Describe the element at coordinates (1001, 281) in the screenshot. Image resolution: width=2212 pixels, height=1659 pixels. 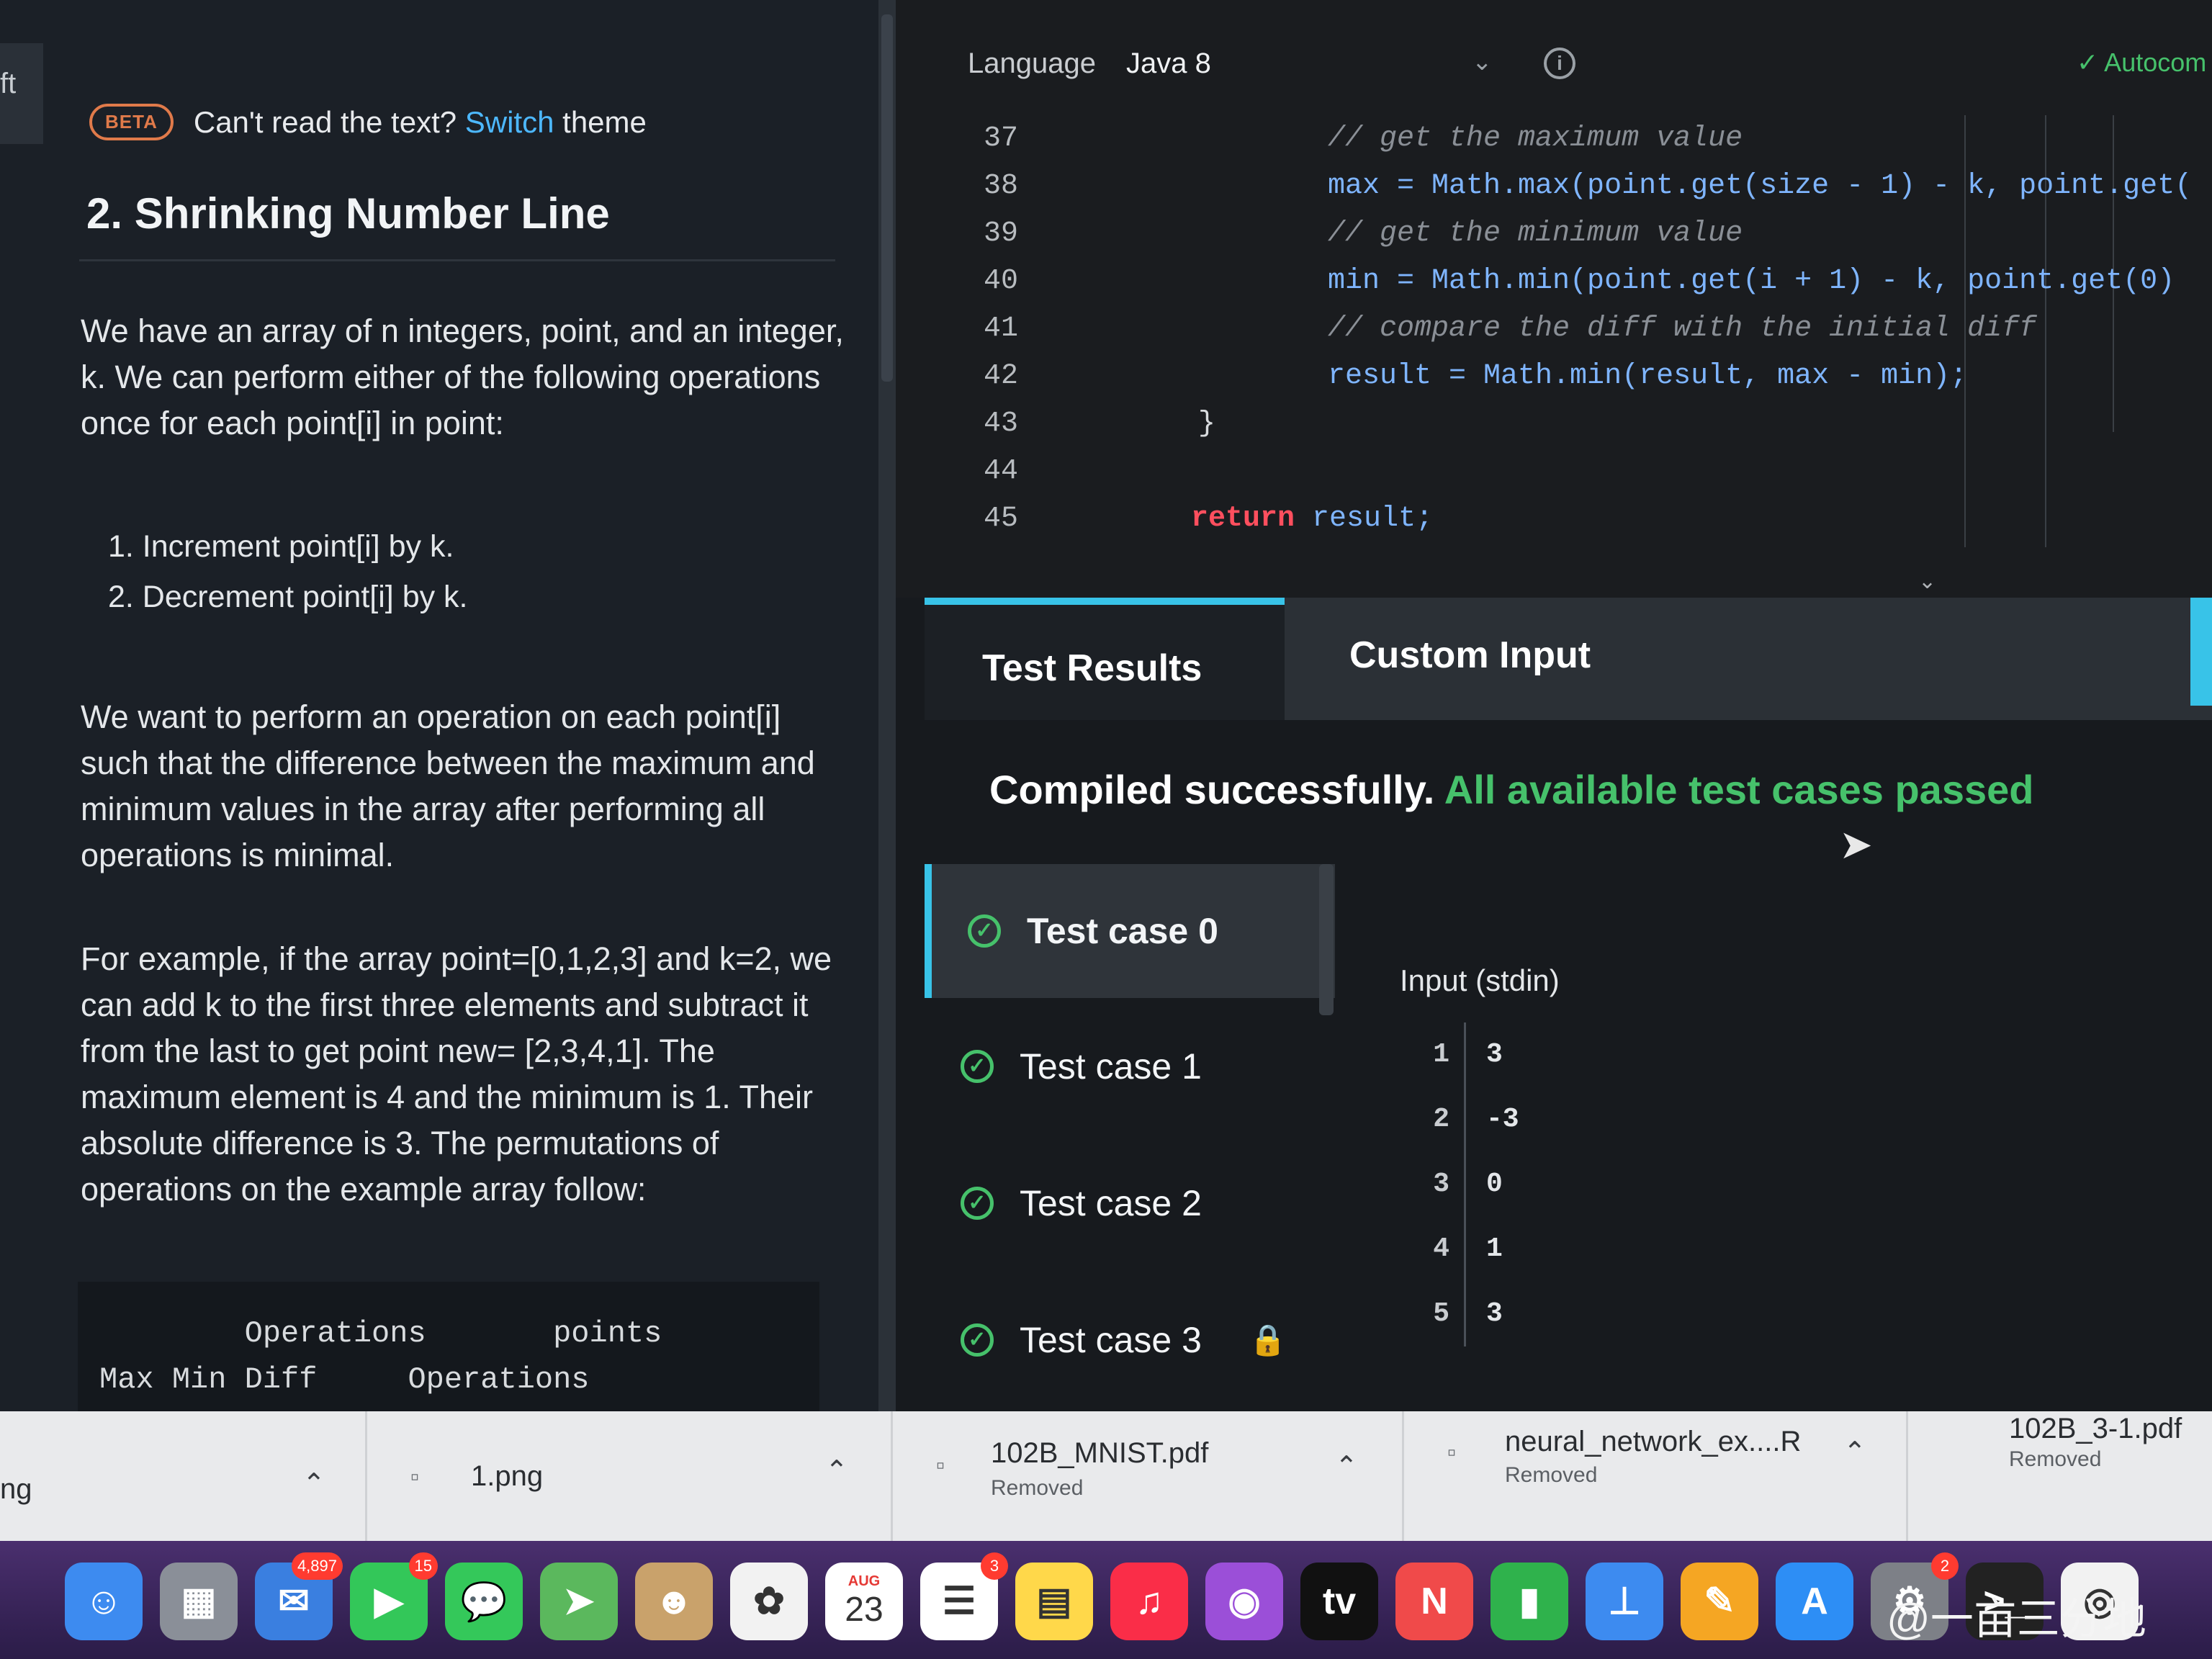
I see `line-number: 40` at that location.